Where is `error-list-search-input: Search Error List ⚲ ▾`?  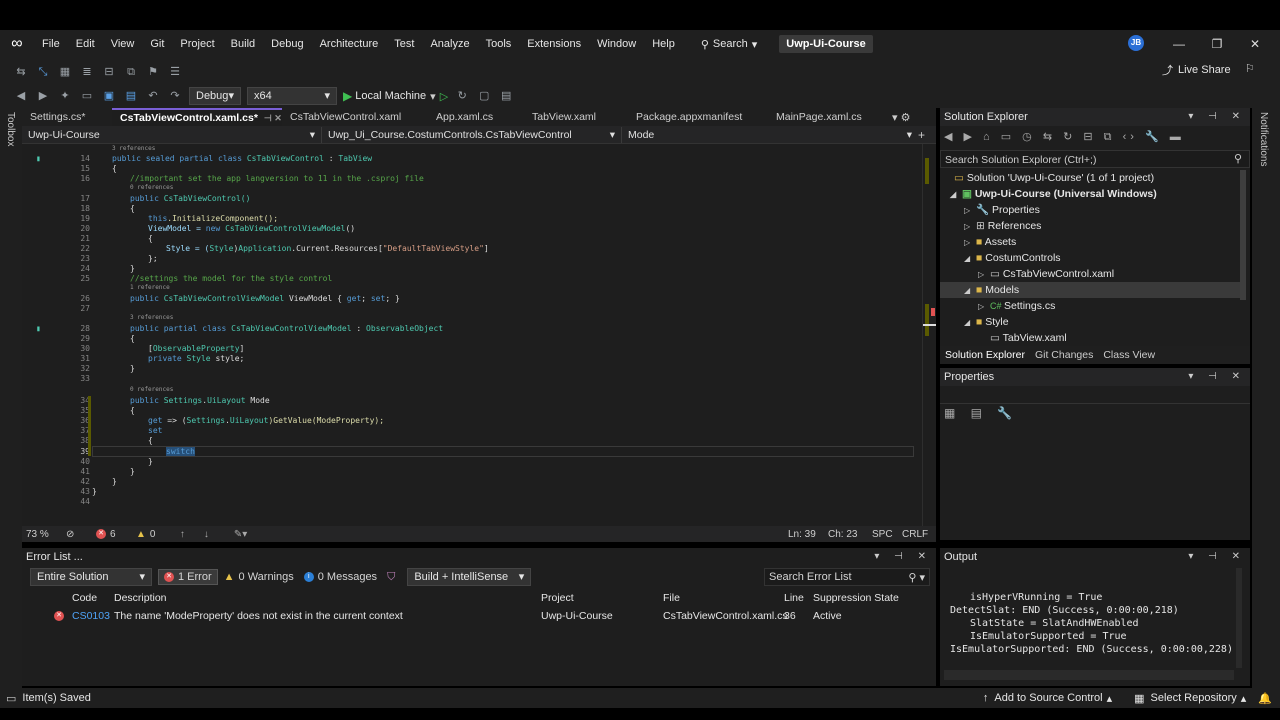 error-list-search-input: Search Error List ⚲ ▾ is located at coordinates (847, 577).